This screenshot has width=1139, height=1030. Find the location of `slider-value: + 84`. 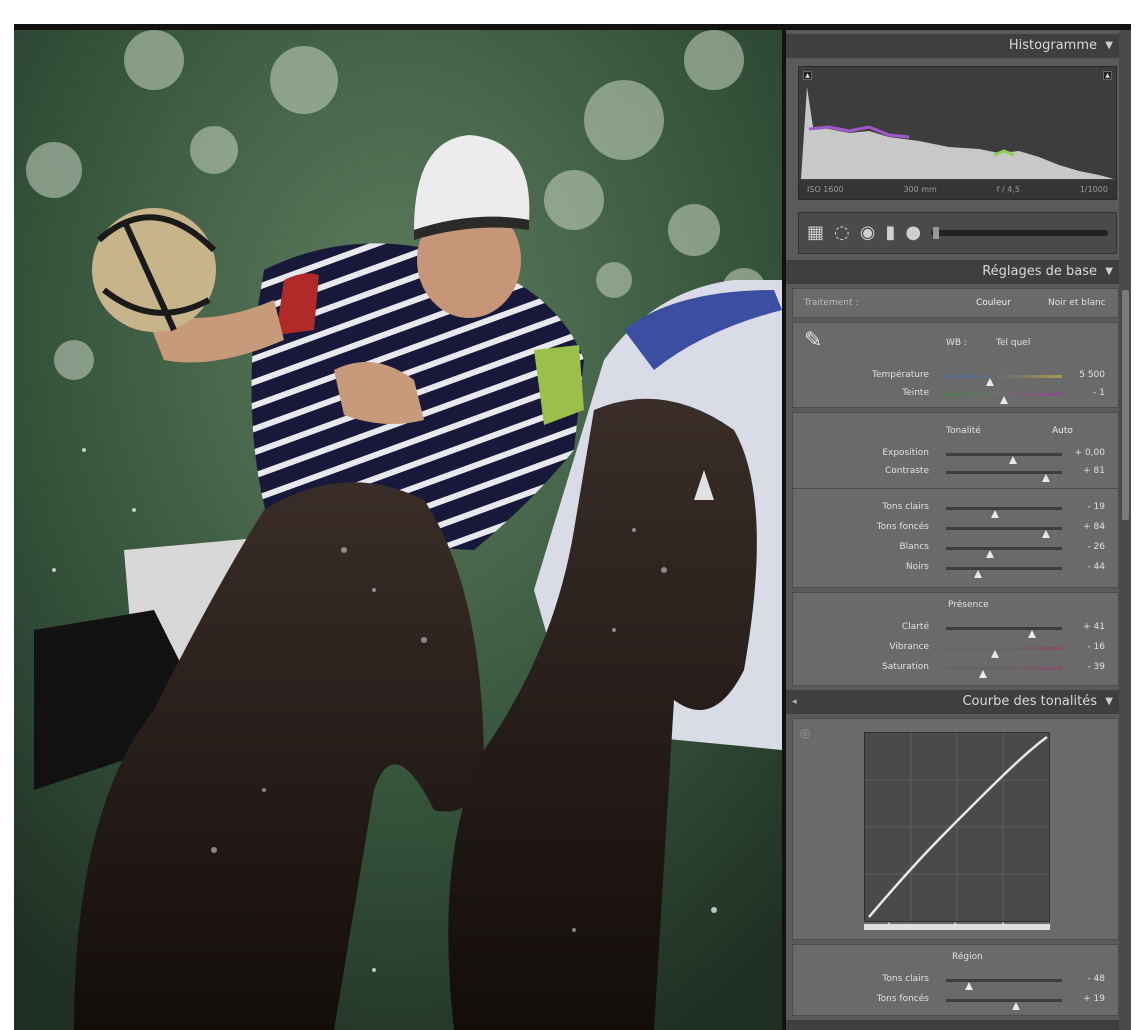

slider-value: + 84 is located at coordinates (1094, 527).